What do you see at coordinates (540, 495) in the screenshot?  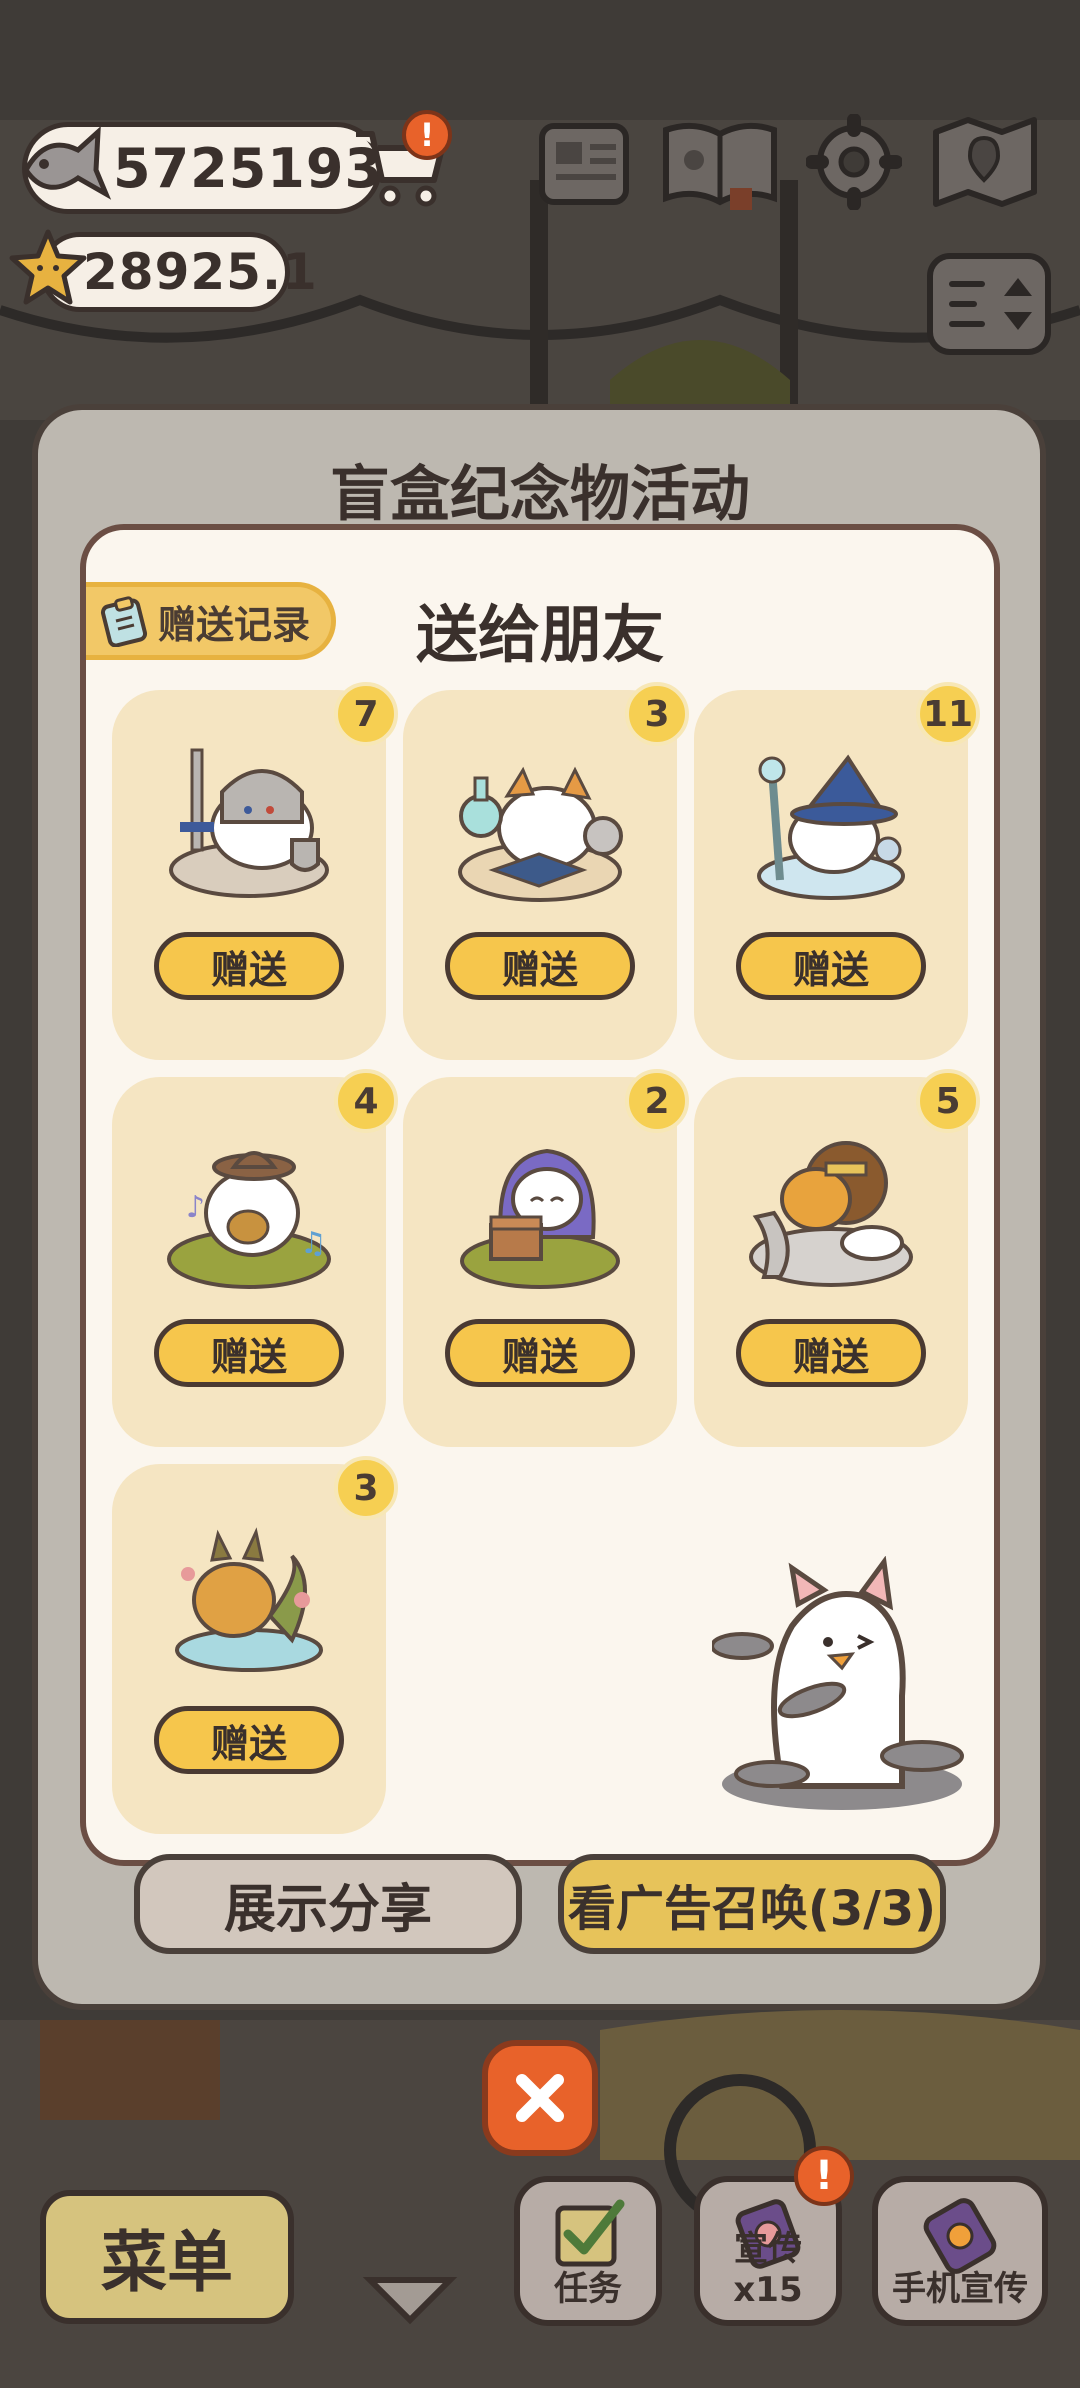 I see `event-title: 盲盒纪念物活动` at bounding box center [540, 495].